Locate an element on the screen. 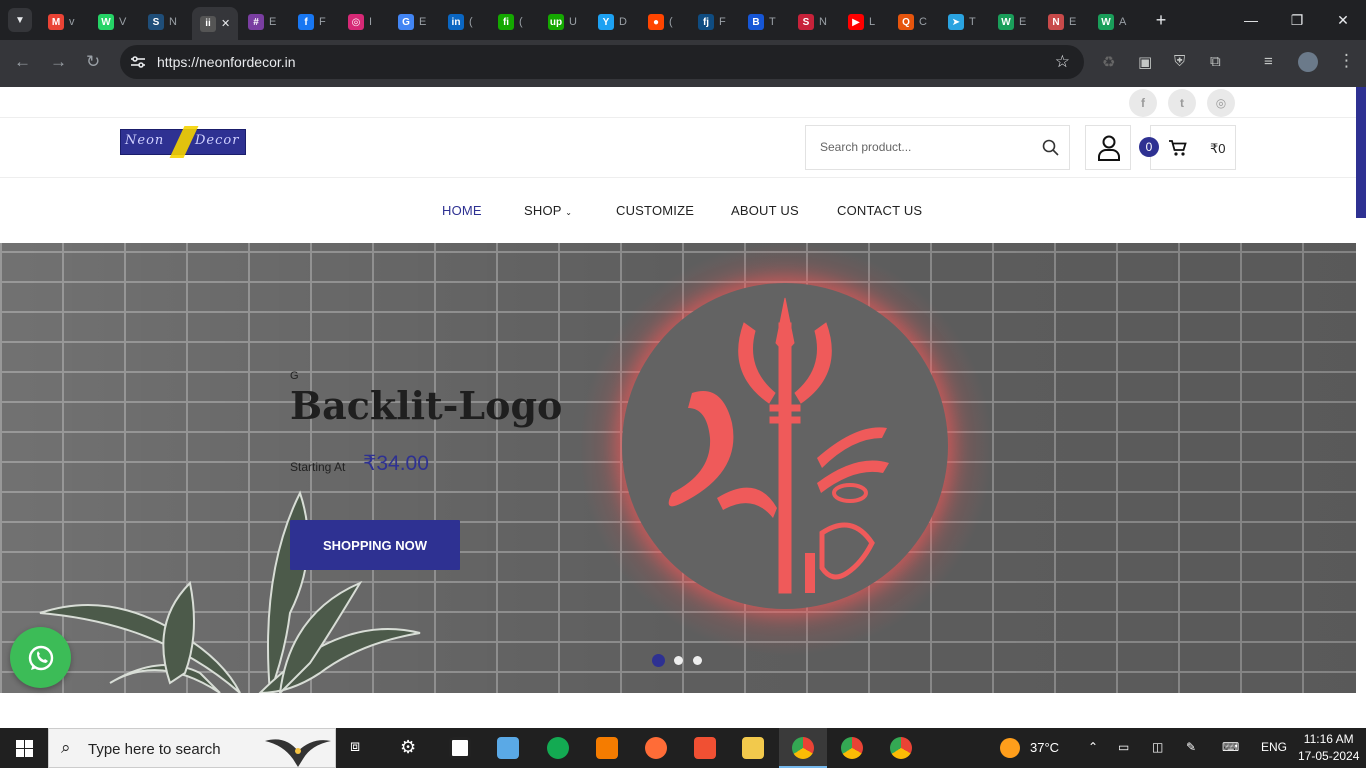 This screenshot has width=1366, height=768. browser-tab: in ( is located at coordinates (468, 22).